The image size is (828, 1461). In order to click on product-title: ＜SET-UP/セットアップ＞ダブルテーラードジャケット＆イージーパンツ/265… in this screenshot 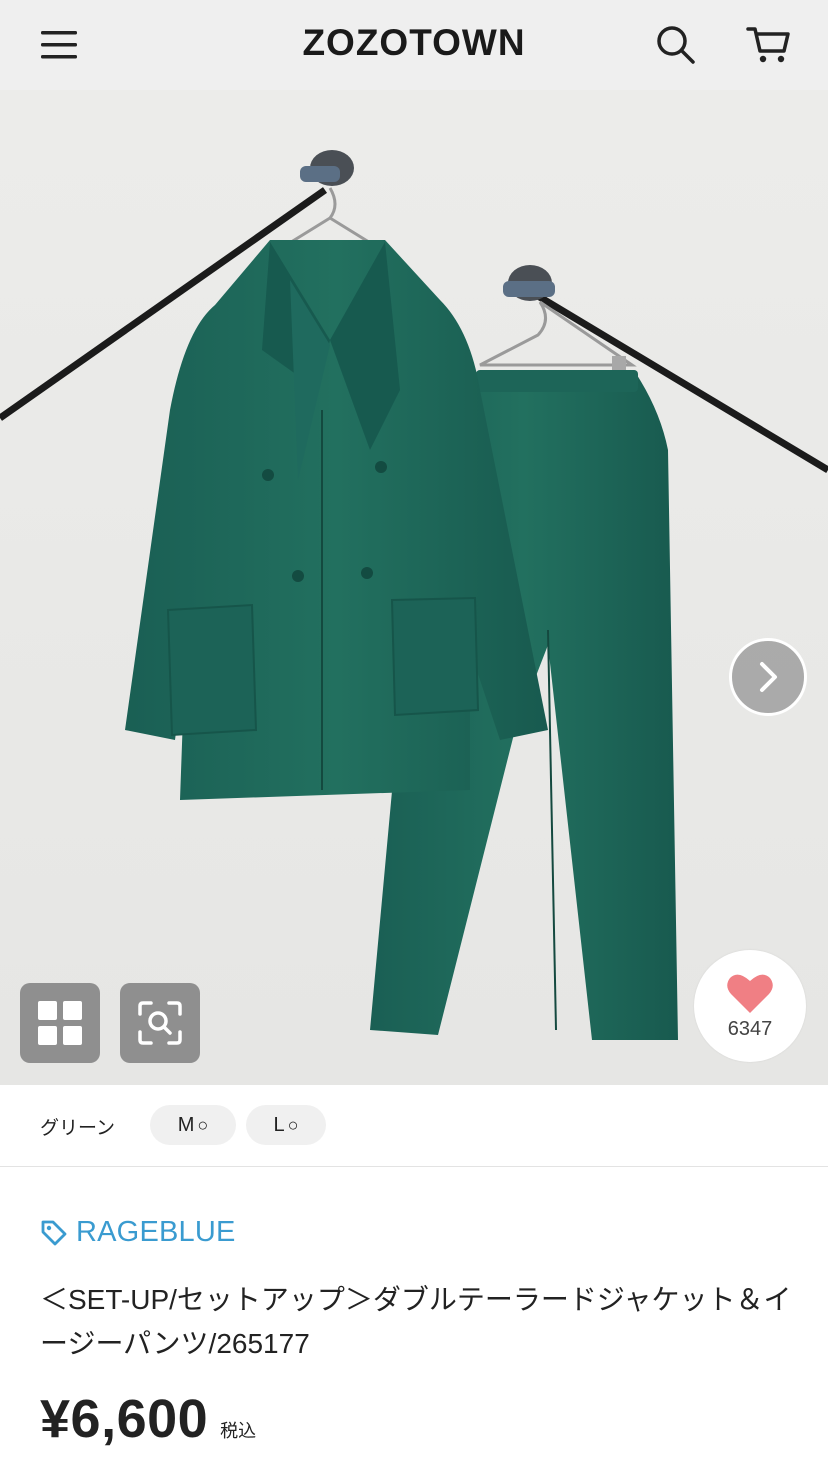, I will do `click(416, 1321)`.